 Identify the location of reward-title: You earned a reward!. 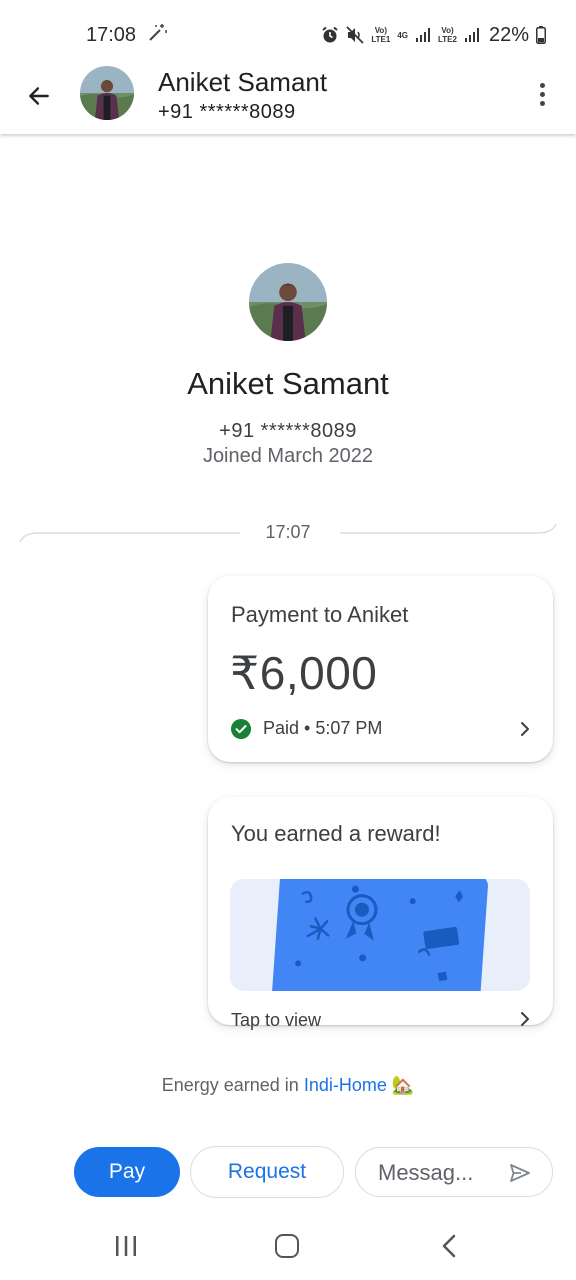
(336, 833).